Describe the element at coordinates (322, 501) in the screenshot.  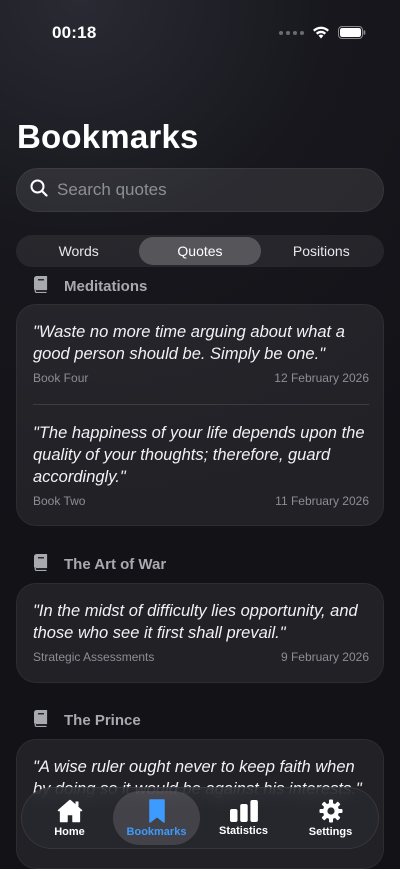
I see `quote-date: 11 February 2026` at that location.